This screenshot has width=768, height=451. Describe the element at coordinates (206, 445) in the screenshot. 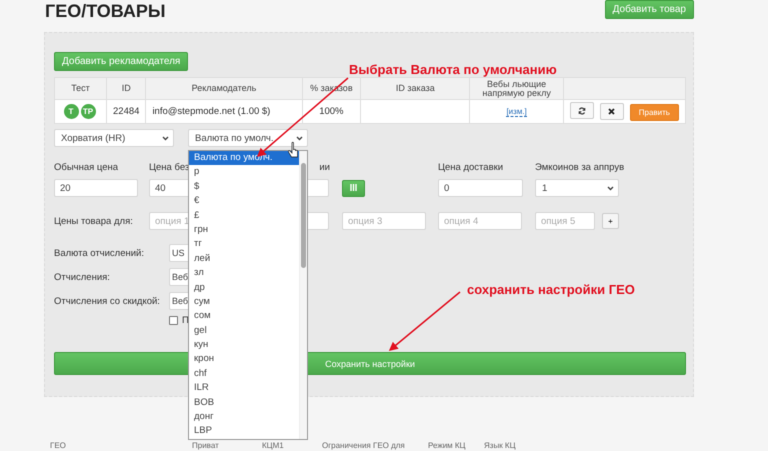

I see `column-header: Приват` at that location.